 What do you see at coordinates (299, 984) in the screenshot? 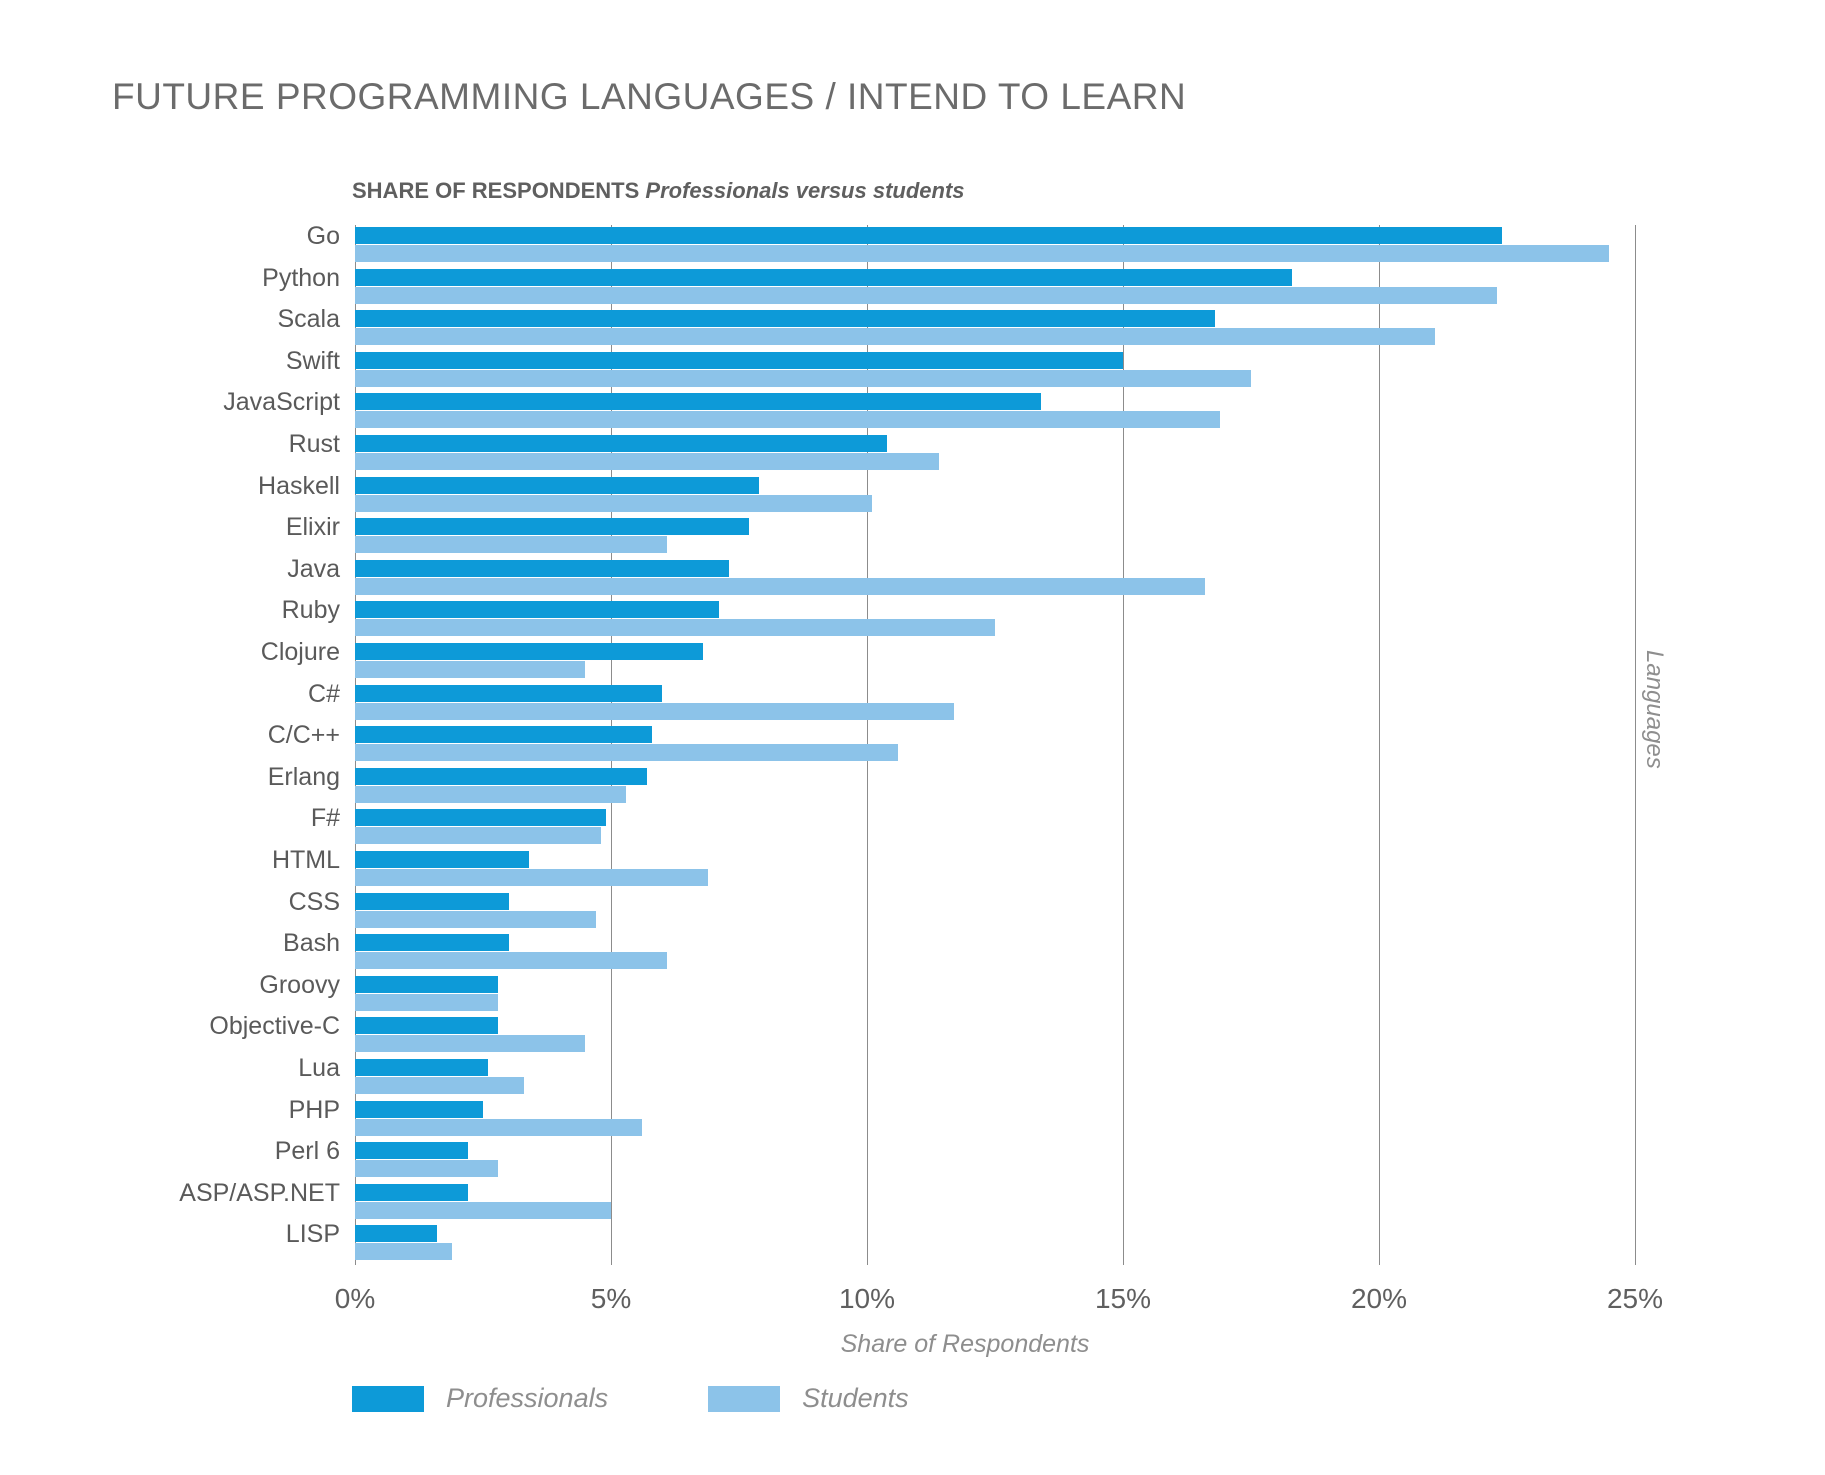
I see `y-axis-label-groovy: Groovy` at bounding box center [299, 984].